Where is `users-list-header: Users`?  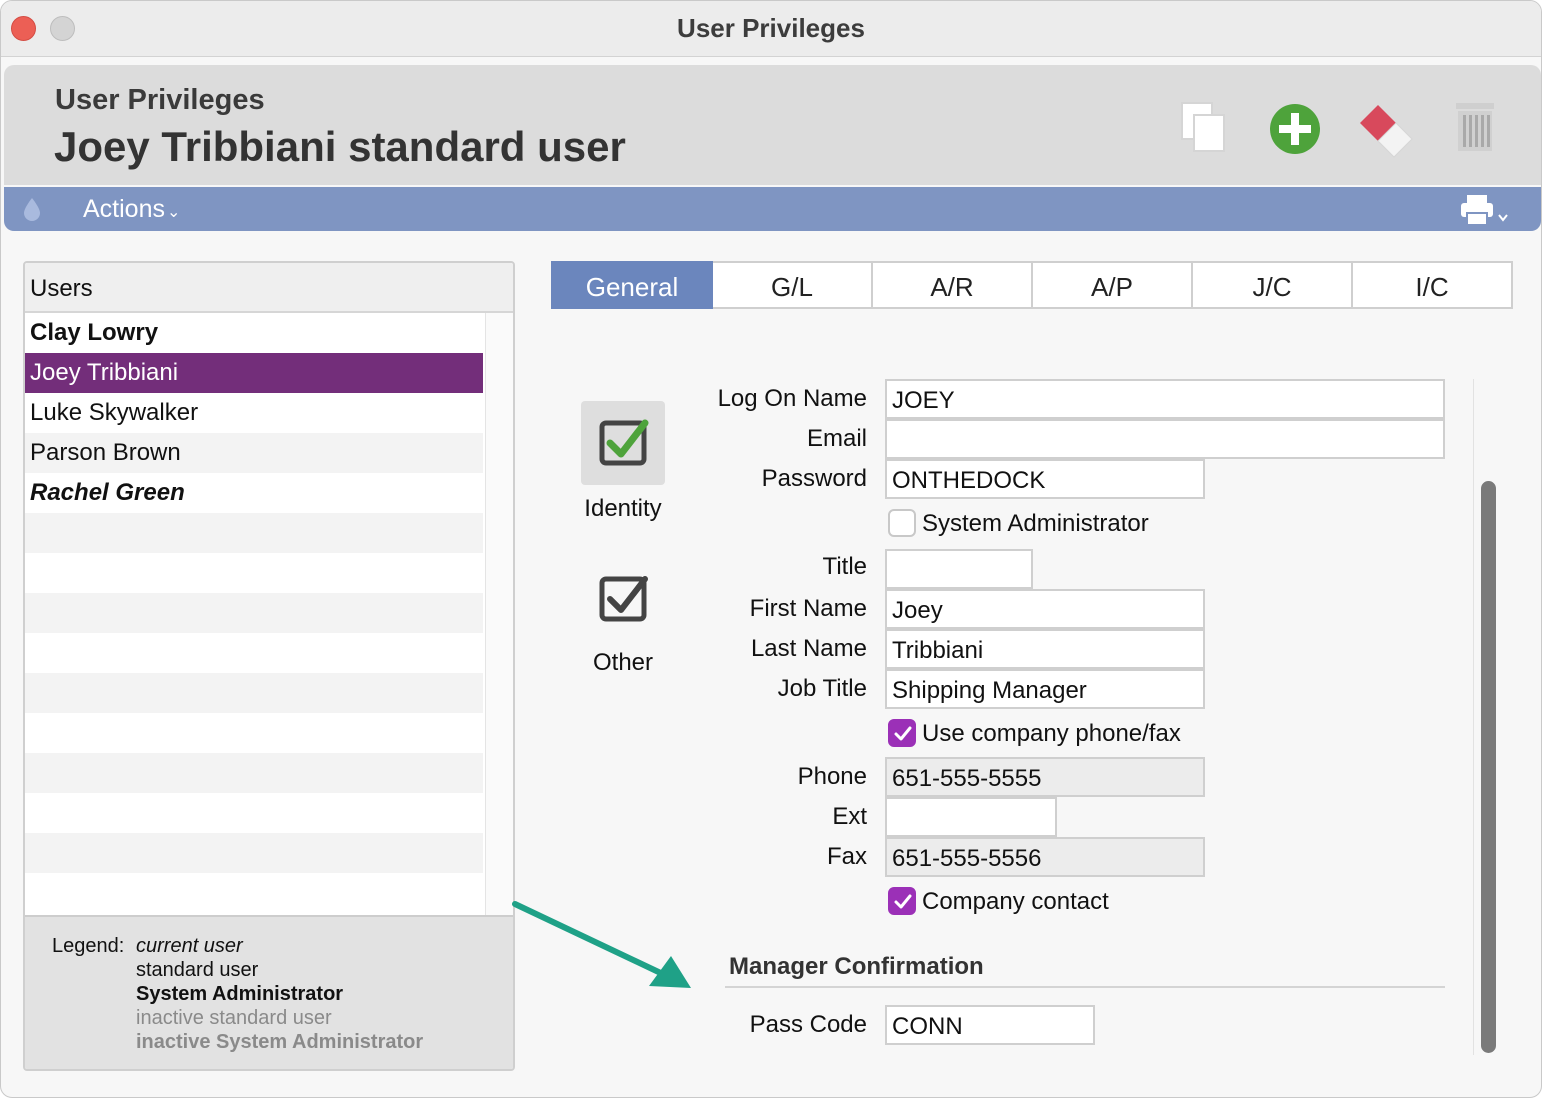 users-list-header: Users is located at coordinates (269, 288).